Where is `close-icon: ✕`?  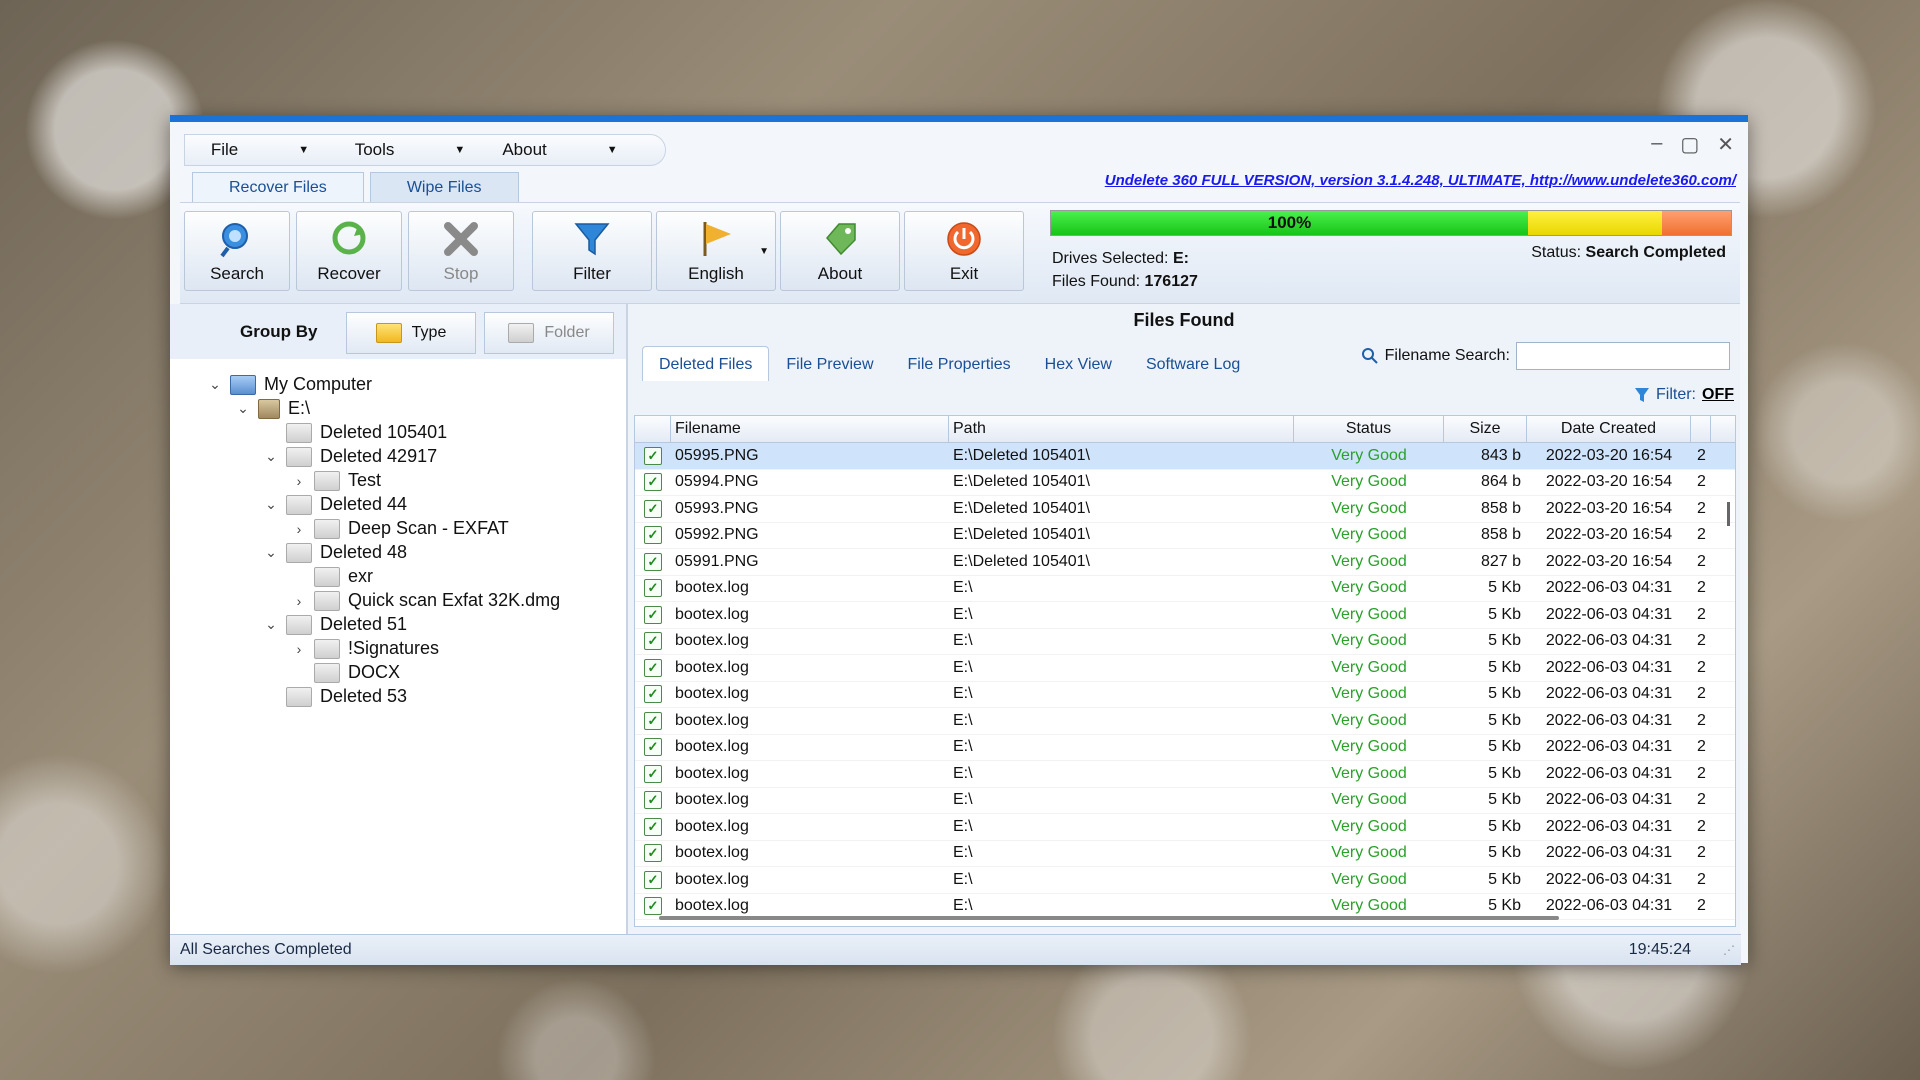 close-icon: ✕ is located at coordinates (1725, 144).